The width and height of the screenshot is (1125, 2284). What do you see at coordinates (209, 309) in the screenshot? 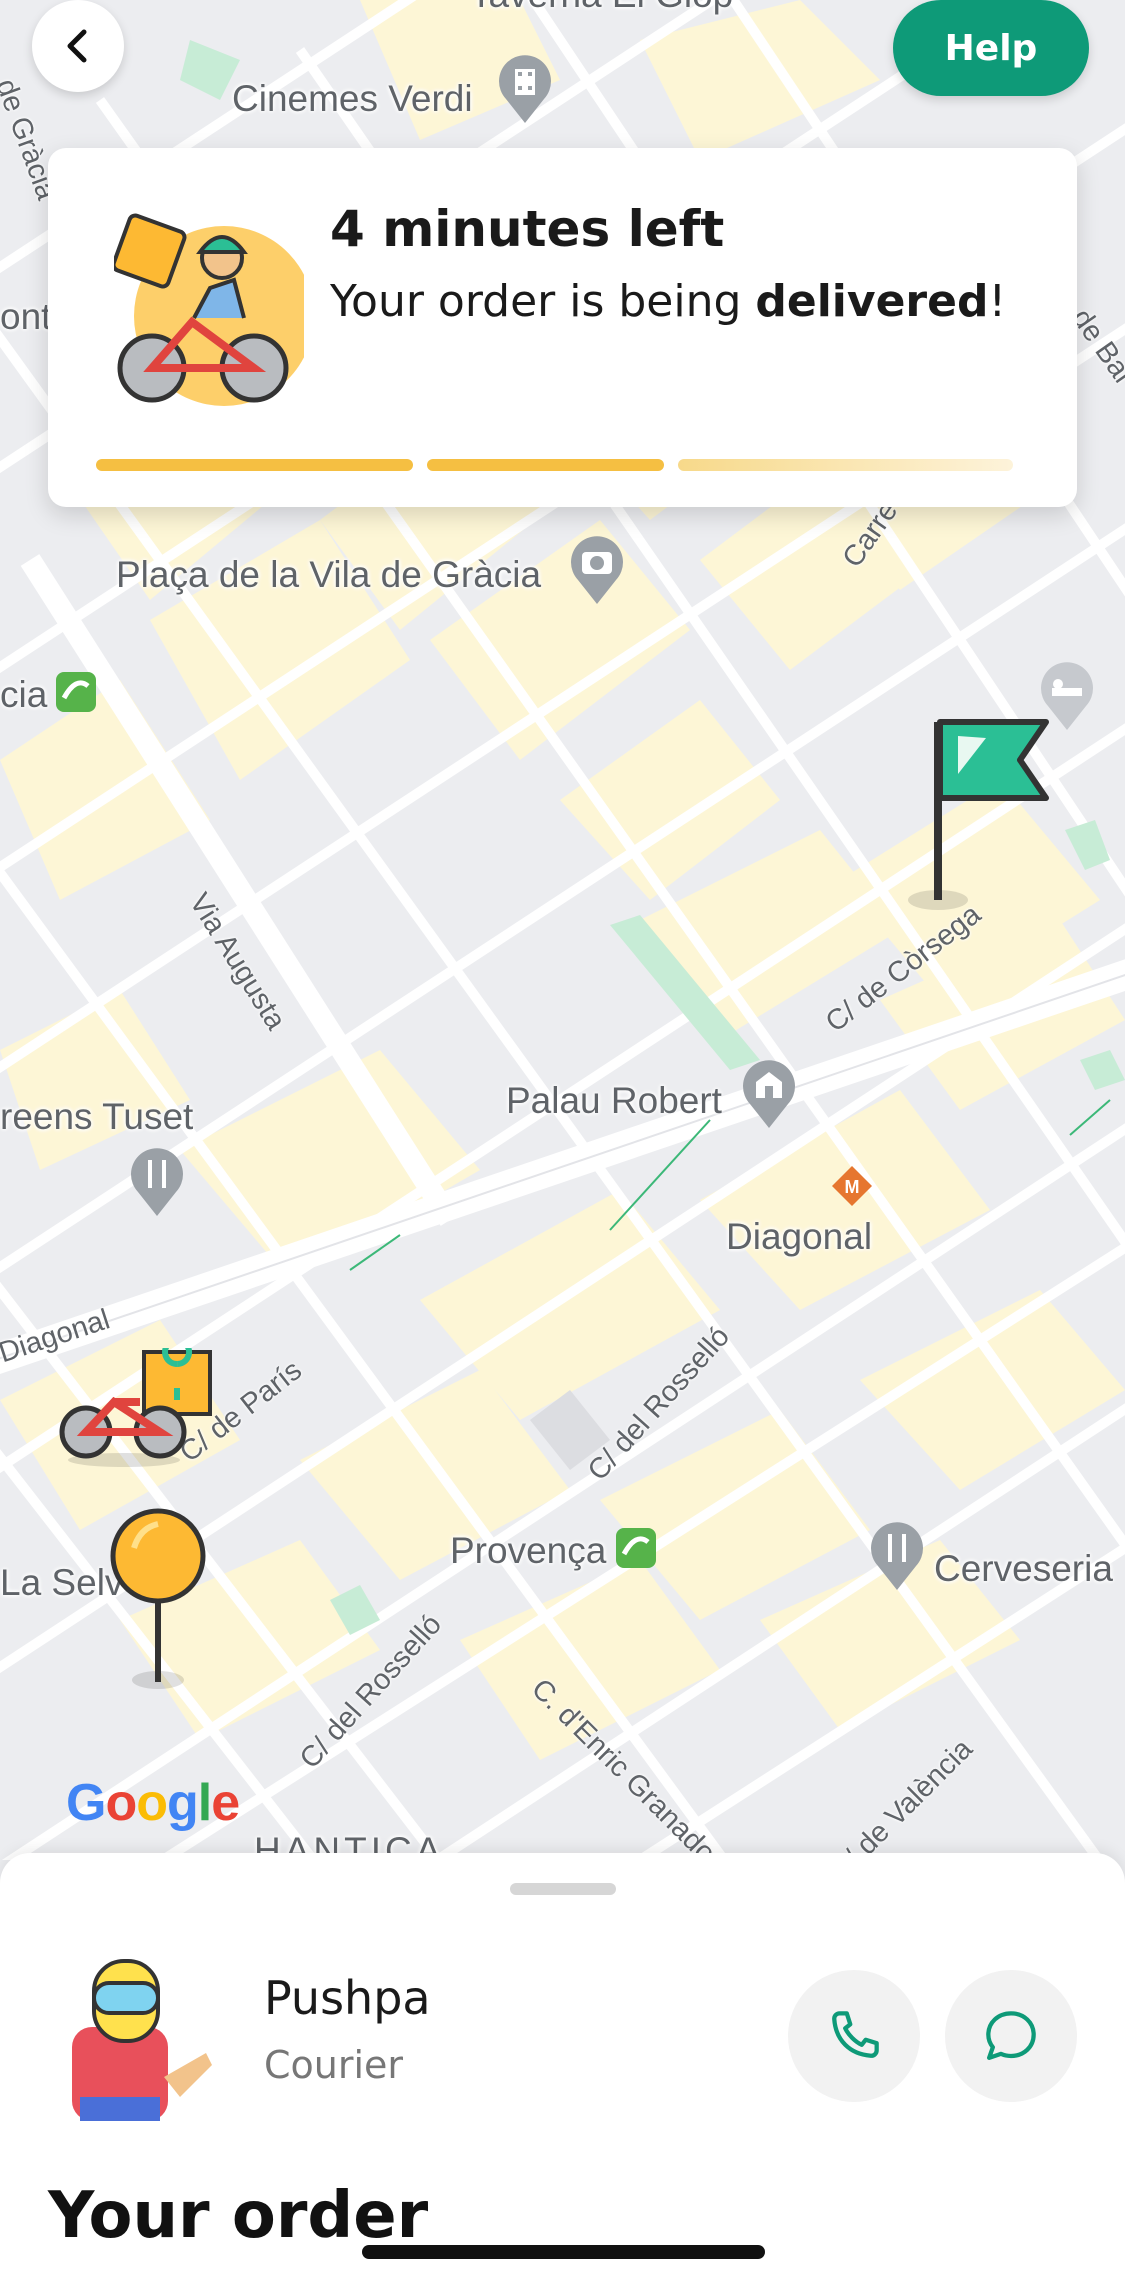
I see `courier-illustration-icon` at bounding box center [209, 309].